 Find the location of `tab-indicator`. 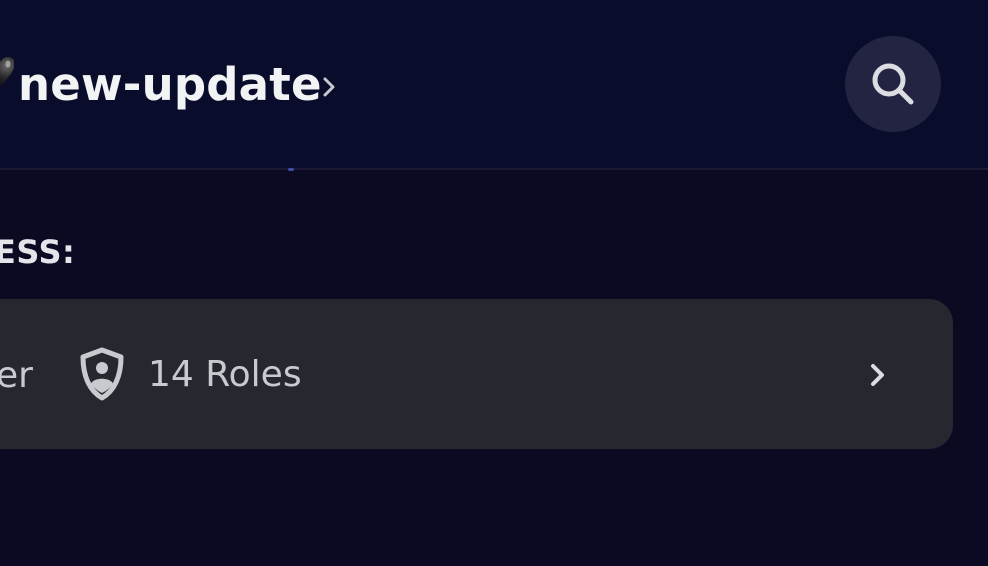

tab-indicator is located at coordinates (291, 169).